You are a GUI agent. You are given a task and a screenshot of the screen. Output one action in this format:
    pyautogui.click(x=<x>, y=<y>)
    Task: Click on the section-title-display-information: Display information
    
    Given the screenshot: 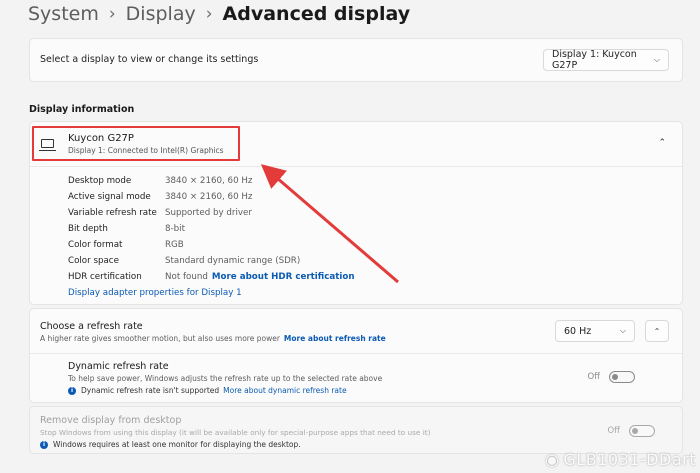 What is the action you would take?
    pyautogui.click(x=82, y=109)
    